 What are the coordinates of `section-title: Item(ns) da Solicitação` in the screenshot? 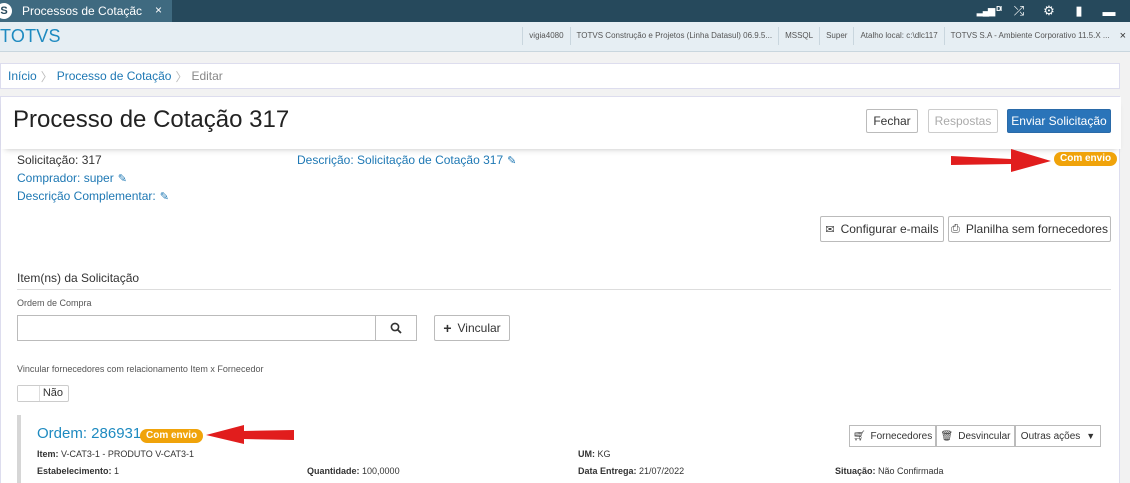 It's located at (78, 278).